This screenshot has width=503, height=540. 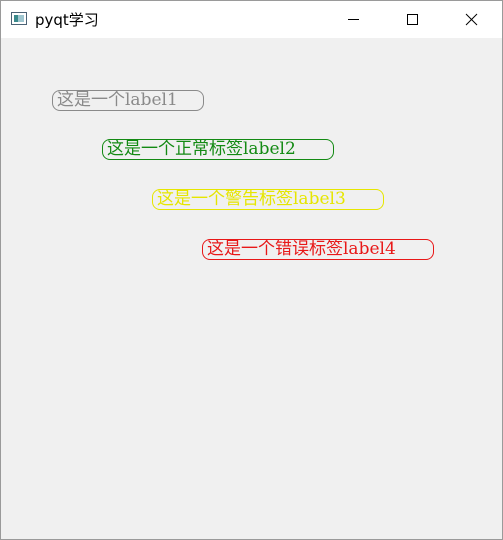 I want to click on close-icon, so click(x=471, y=19).